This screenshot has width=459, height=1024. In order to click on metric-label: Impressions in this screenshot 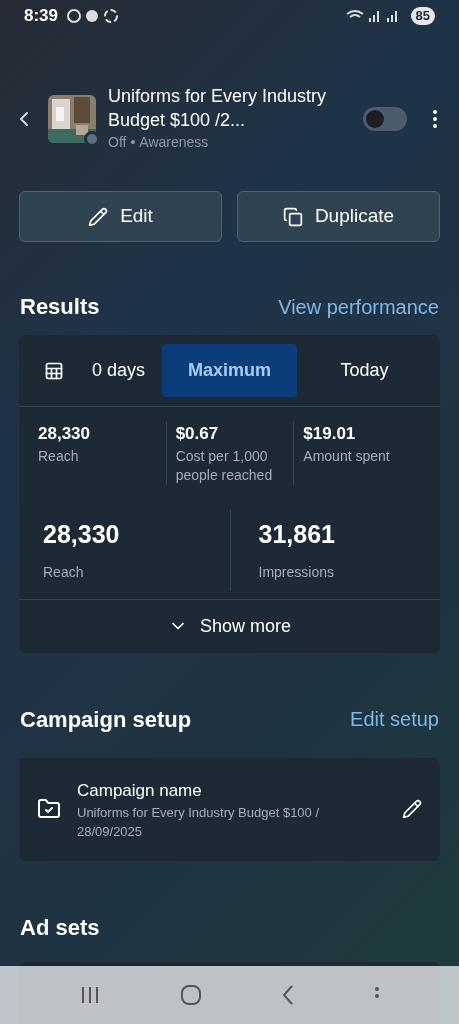, I will do `click(296, 572)`.